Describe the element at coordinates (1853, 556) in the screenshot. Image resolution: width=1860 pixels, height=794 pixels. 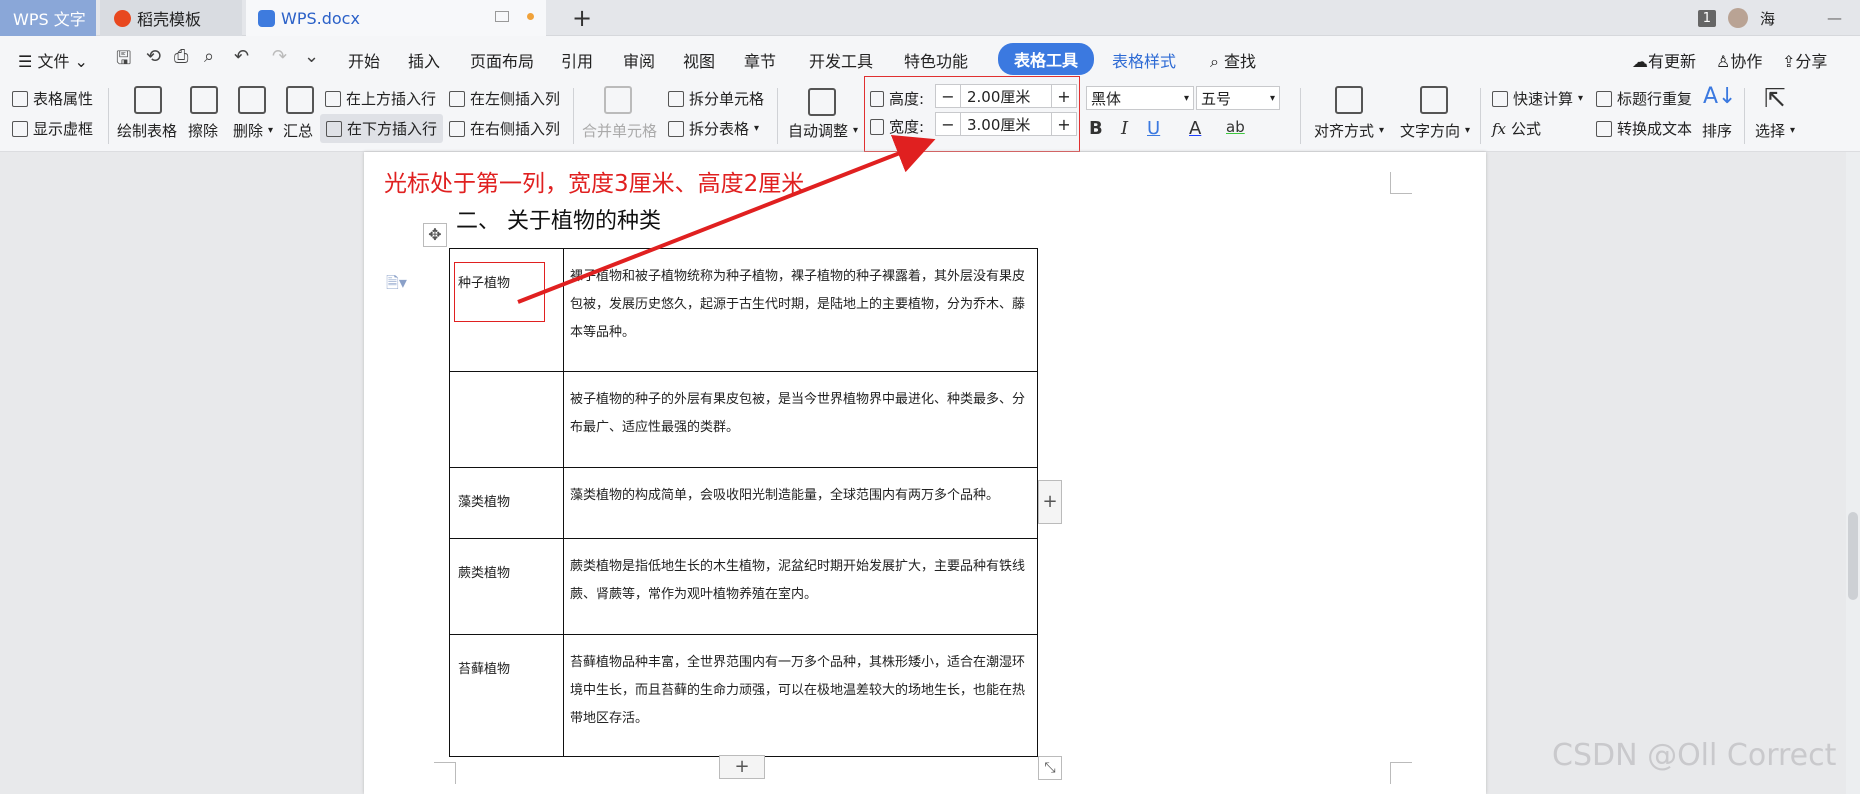
I see `scrollbar-thumb` at that location.